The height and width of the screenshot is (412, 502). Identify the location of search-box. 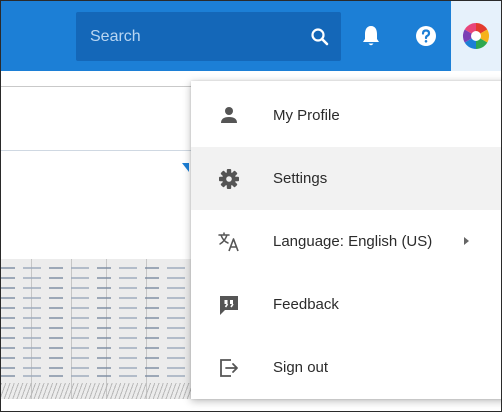
(208, 36).